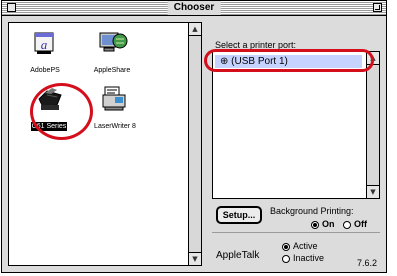  I want to click on port-list-scrollbar: ▲ ▼, so click(372, 125).